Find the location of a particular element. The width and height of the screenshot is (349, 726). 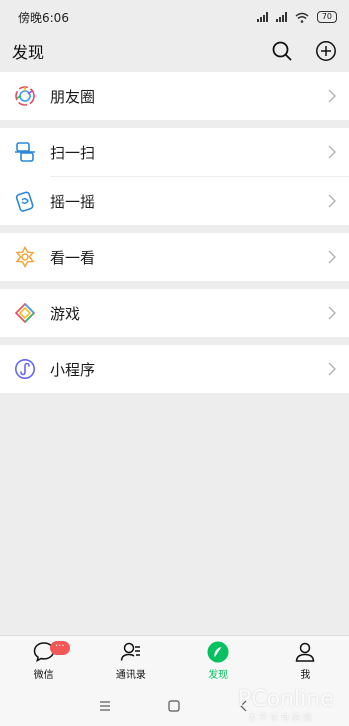

unread-badge: ··· is located at coordinates (60, 648).